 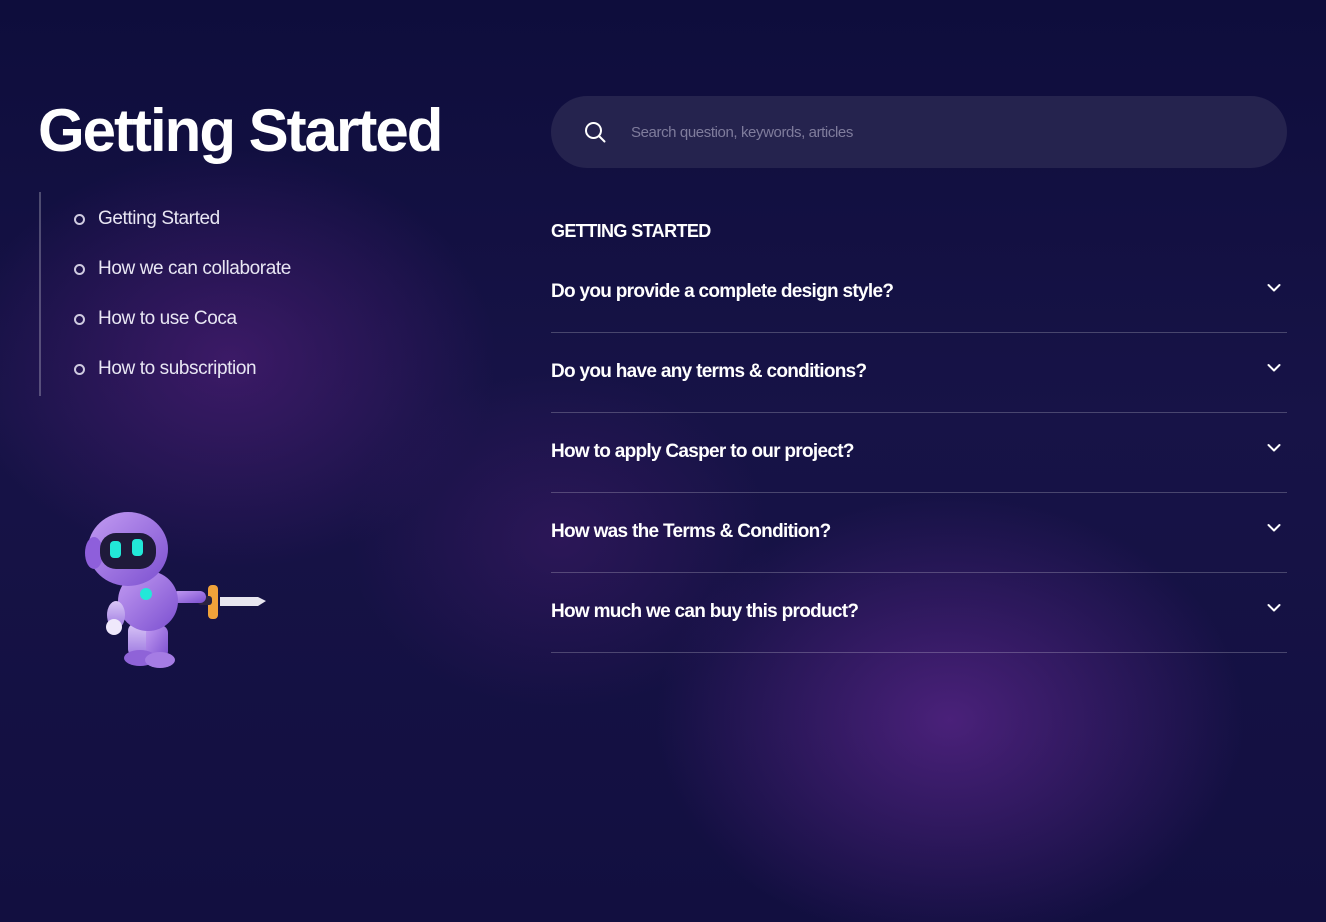 What do you see at coordinates (702, 451) in the screenshot?
I see `faq-question: How to apply Casper to our project?` at bounding box center [702, 451].